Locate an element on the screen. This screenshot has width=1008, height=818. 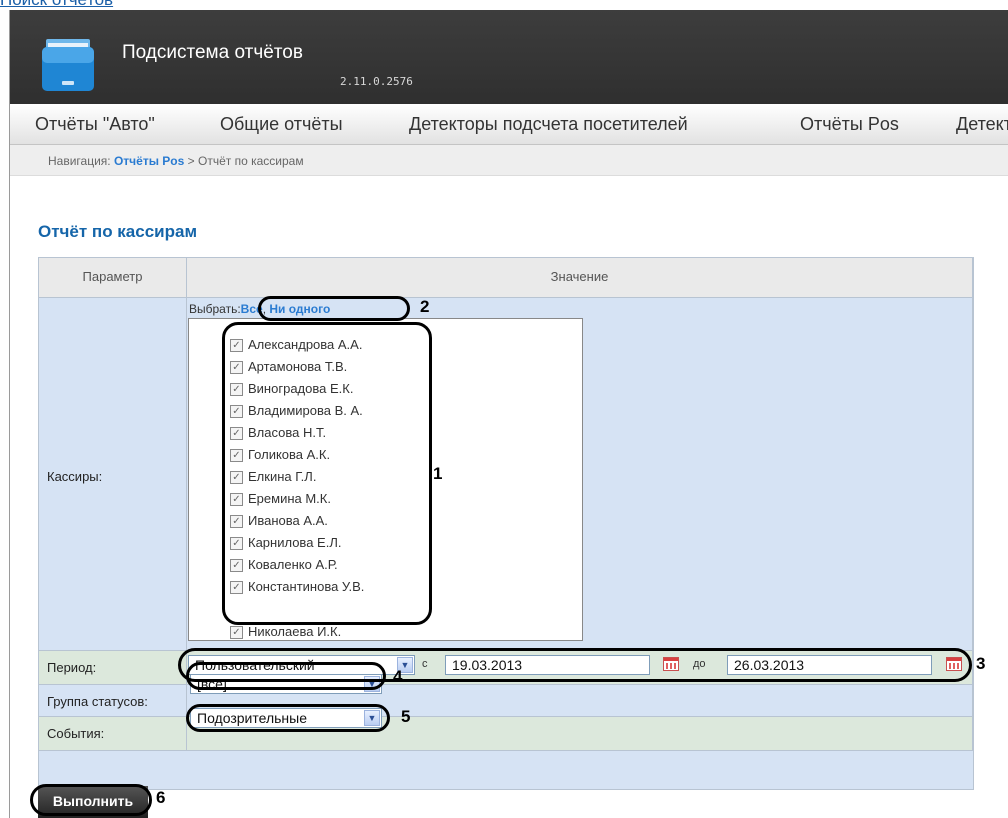
menu-item-auto-reports: Отчёты "Авто" is located at coordinates (95, 124).